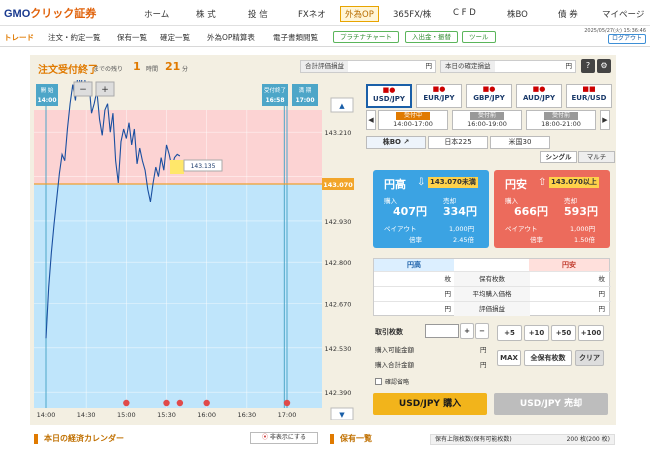 The image size is (650, 455). Describe the element at coordinates (284, 438) in the screenshot. I see `hide-calendar-button: ⦿ 非表示にする` at that location.